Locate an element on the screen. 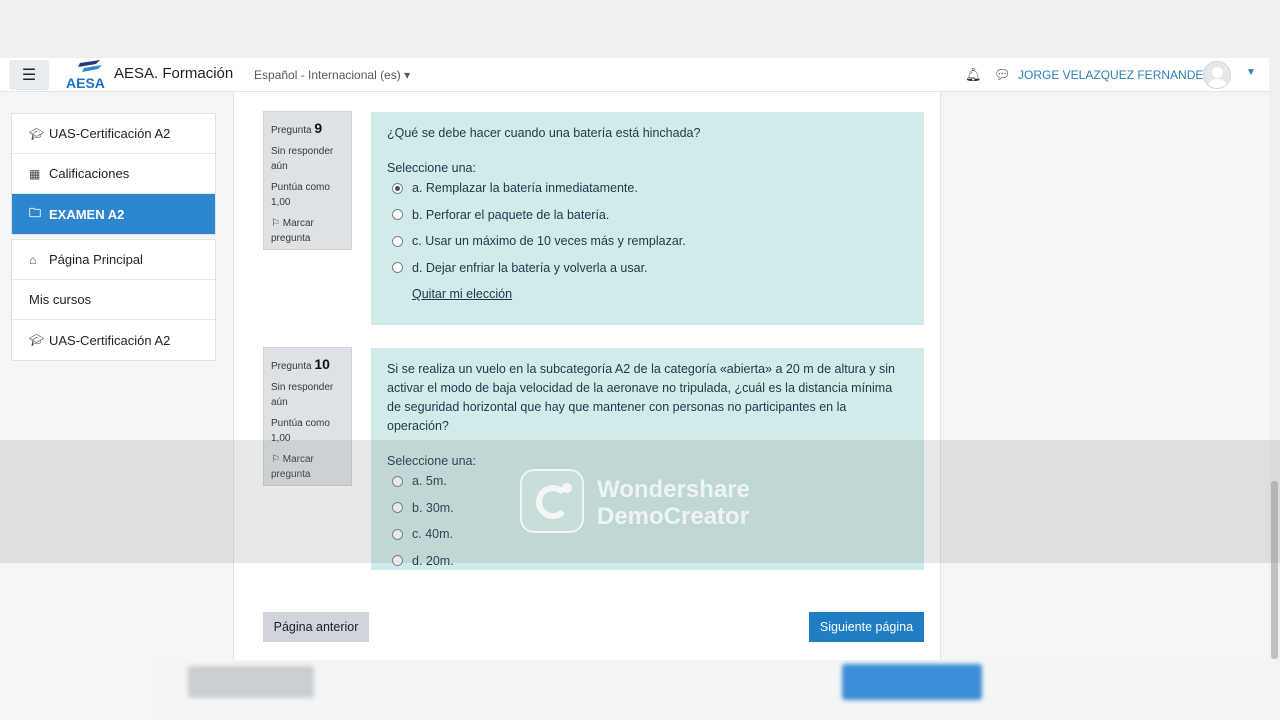  nav-item-grades: ▦ Calificaciones is located at coordinates (113, 174).